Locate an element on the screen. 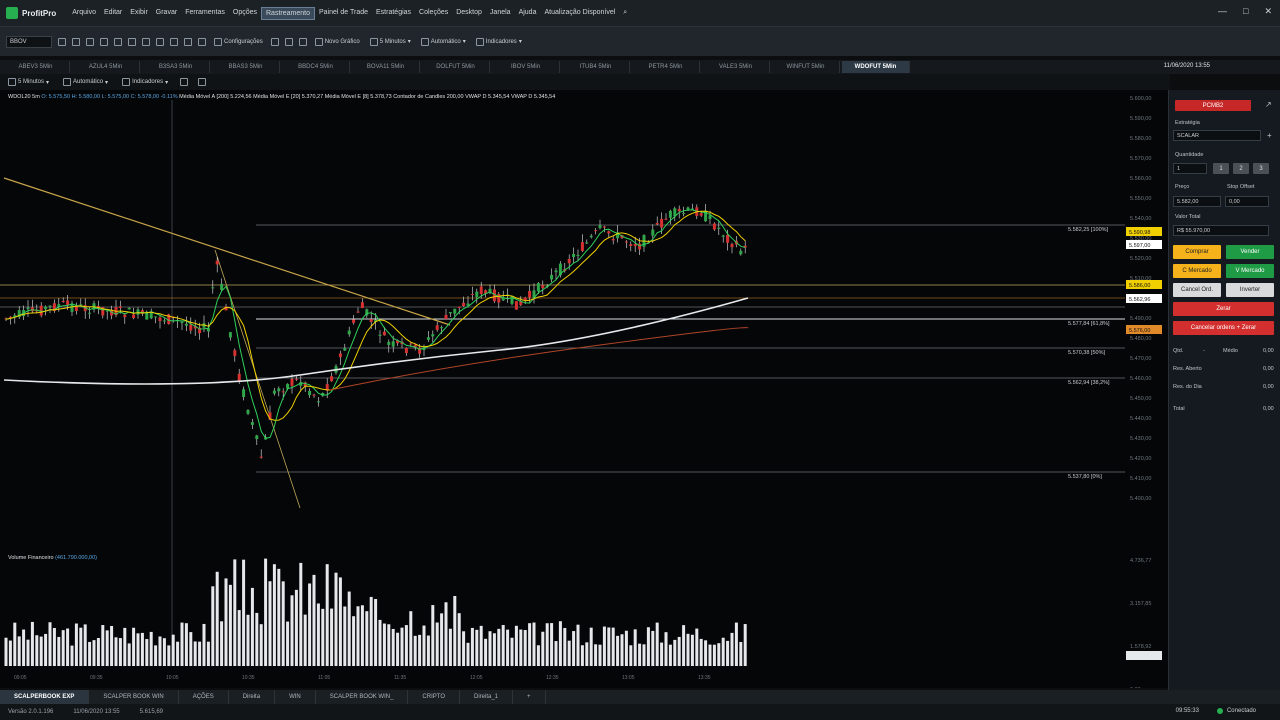  menu-item: Janela is located at coordinates (500, 13).